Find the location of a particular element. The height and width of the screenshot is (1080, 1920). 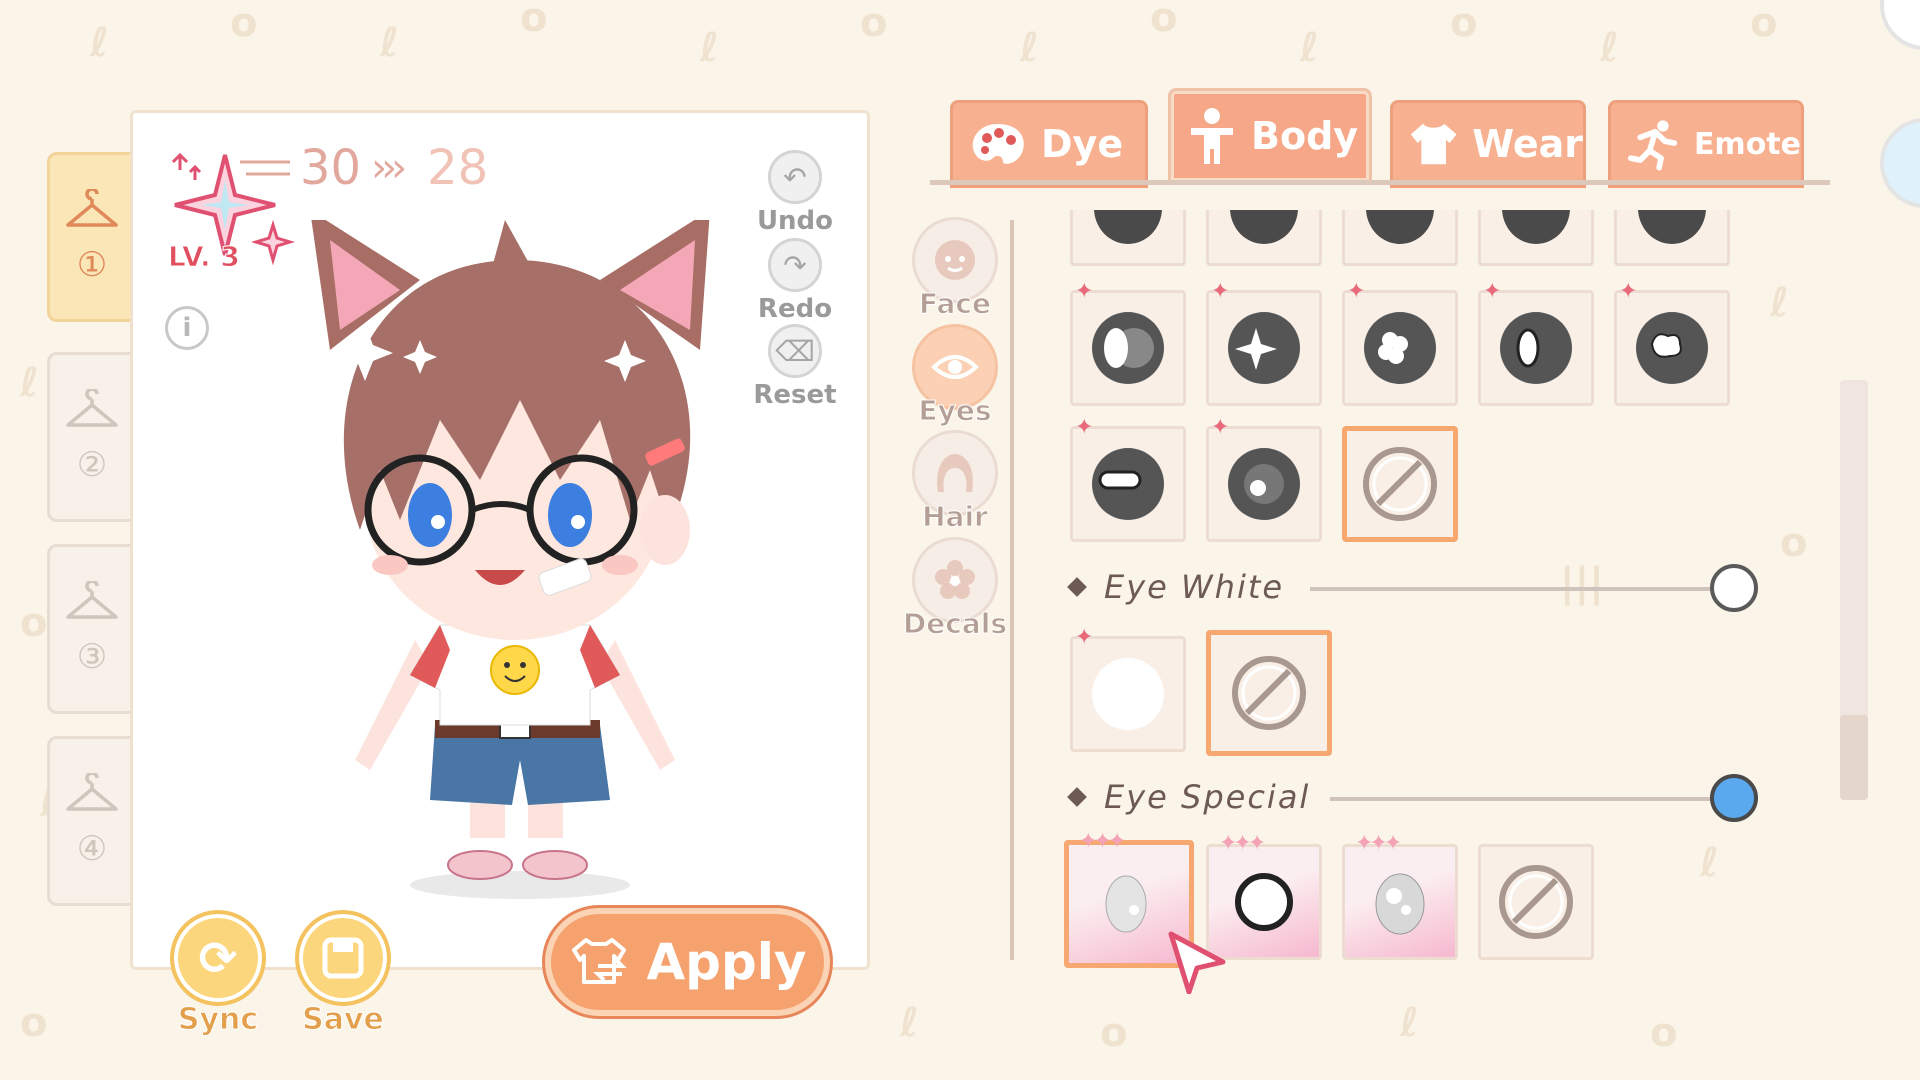

save-button: Save is located at coordinates (343, 974).